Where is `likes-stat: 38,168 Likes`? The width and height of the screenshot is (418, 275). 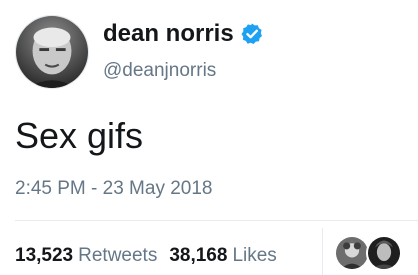
likes-stat: 38,168 Likes is located at coordinates (222, 255).